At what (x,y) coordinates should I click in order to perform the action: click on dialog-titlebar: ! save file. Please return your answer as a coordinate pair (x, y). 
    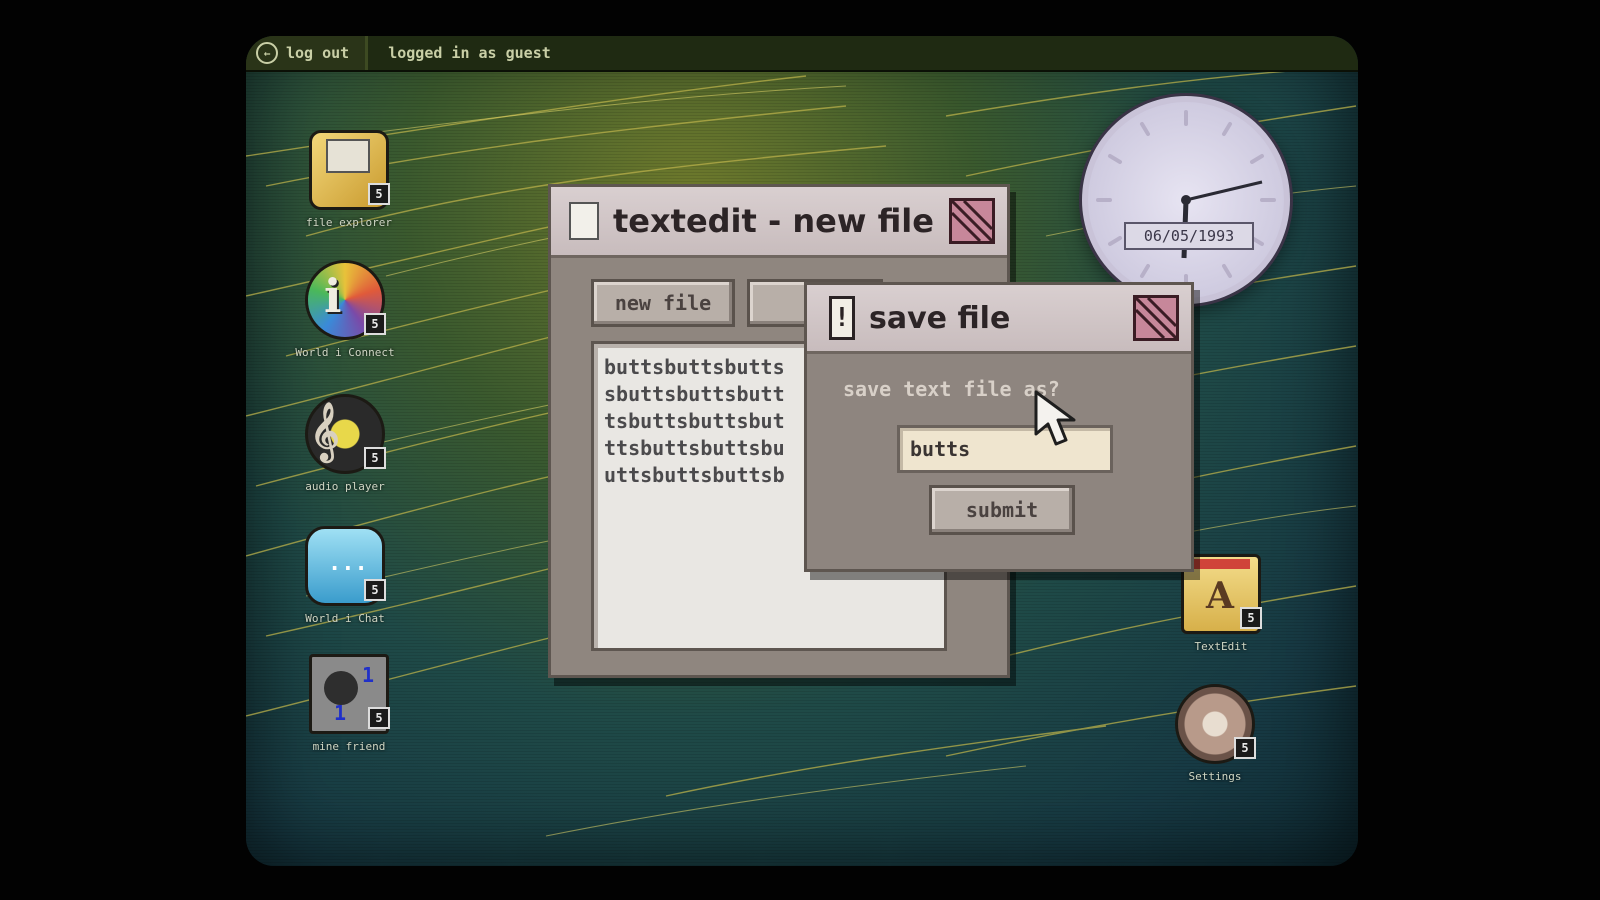
    Looking at the image, I should click on (999, 319).